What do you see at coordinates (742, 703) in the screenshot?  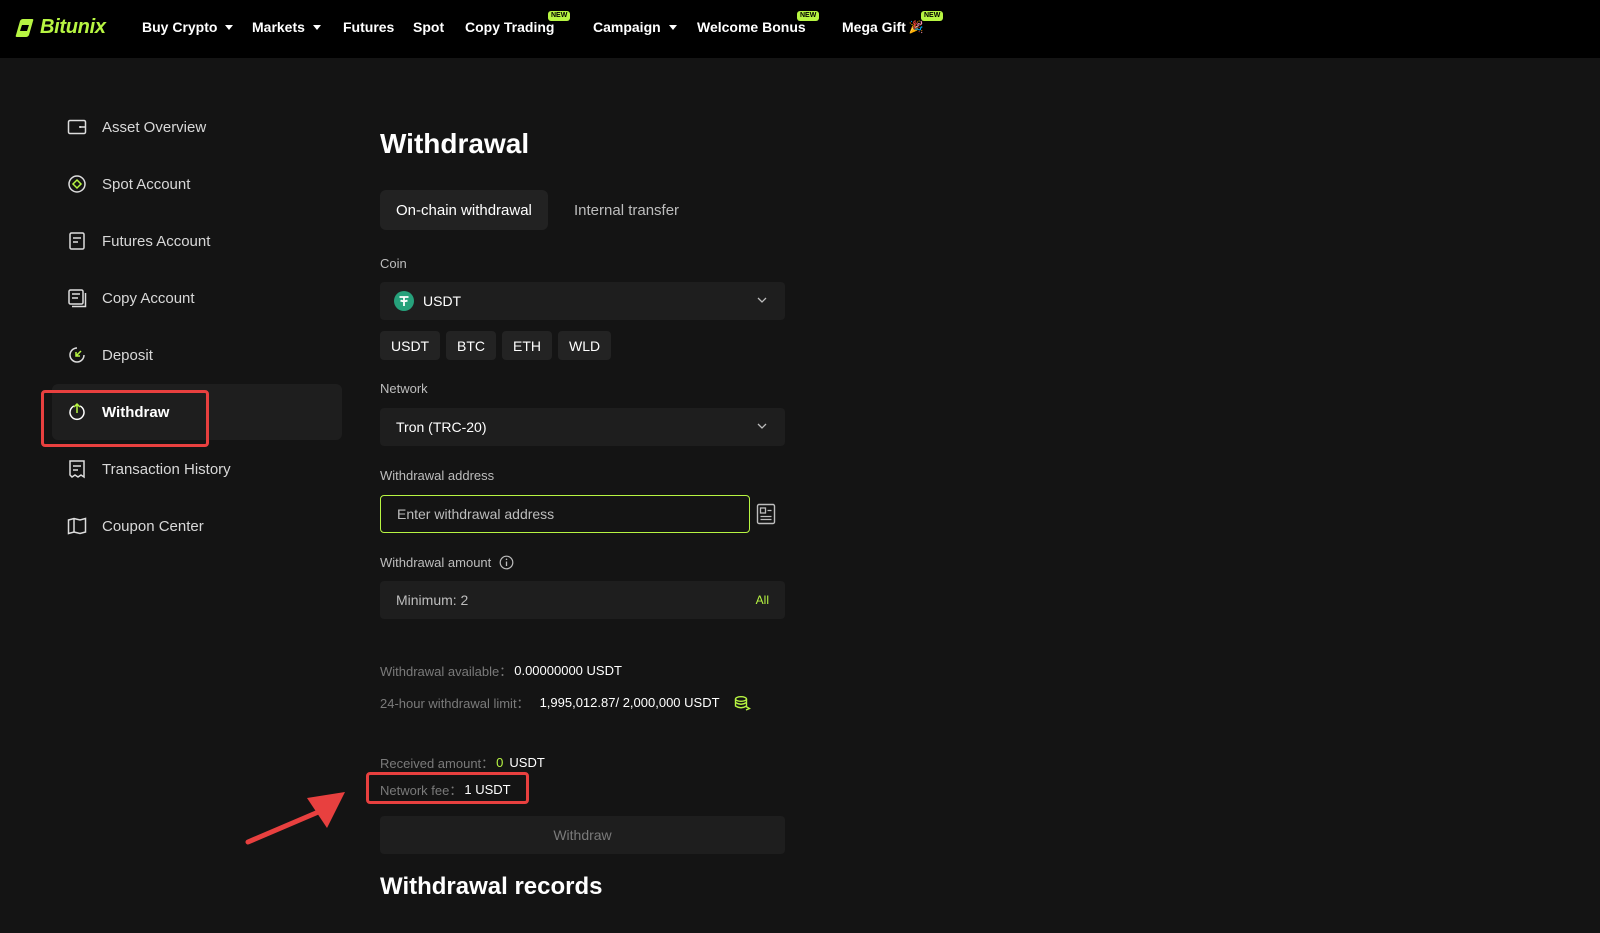 I see `limit-coins-icon` at bounding box center [742, 703].